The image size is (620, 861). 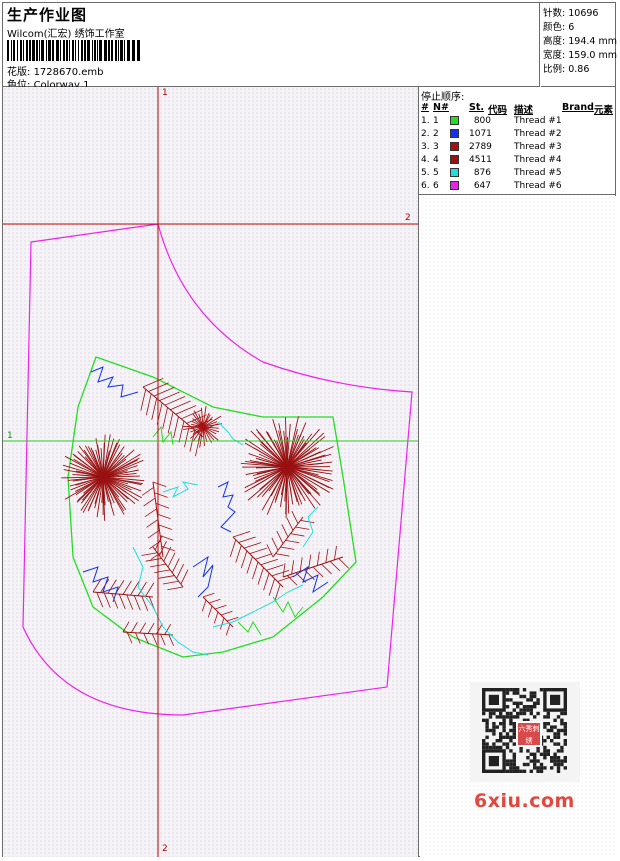 I want to click on table-row: 6. 6 647 Thread #6, so click(x=517, y=187).